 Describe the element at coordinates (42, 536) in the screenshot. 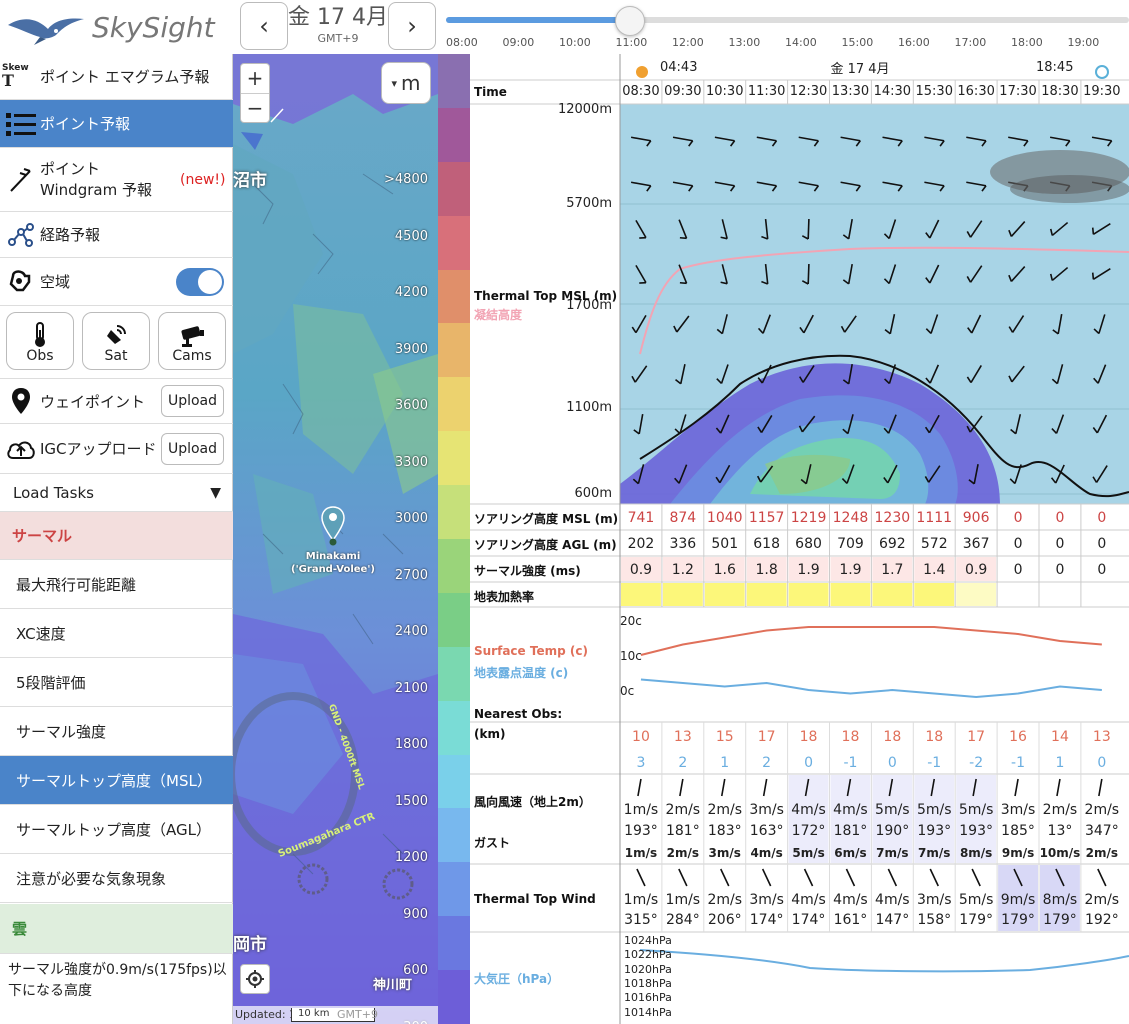

I see `section-label: サーマル` at that location.